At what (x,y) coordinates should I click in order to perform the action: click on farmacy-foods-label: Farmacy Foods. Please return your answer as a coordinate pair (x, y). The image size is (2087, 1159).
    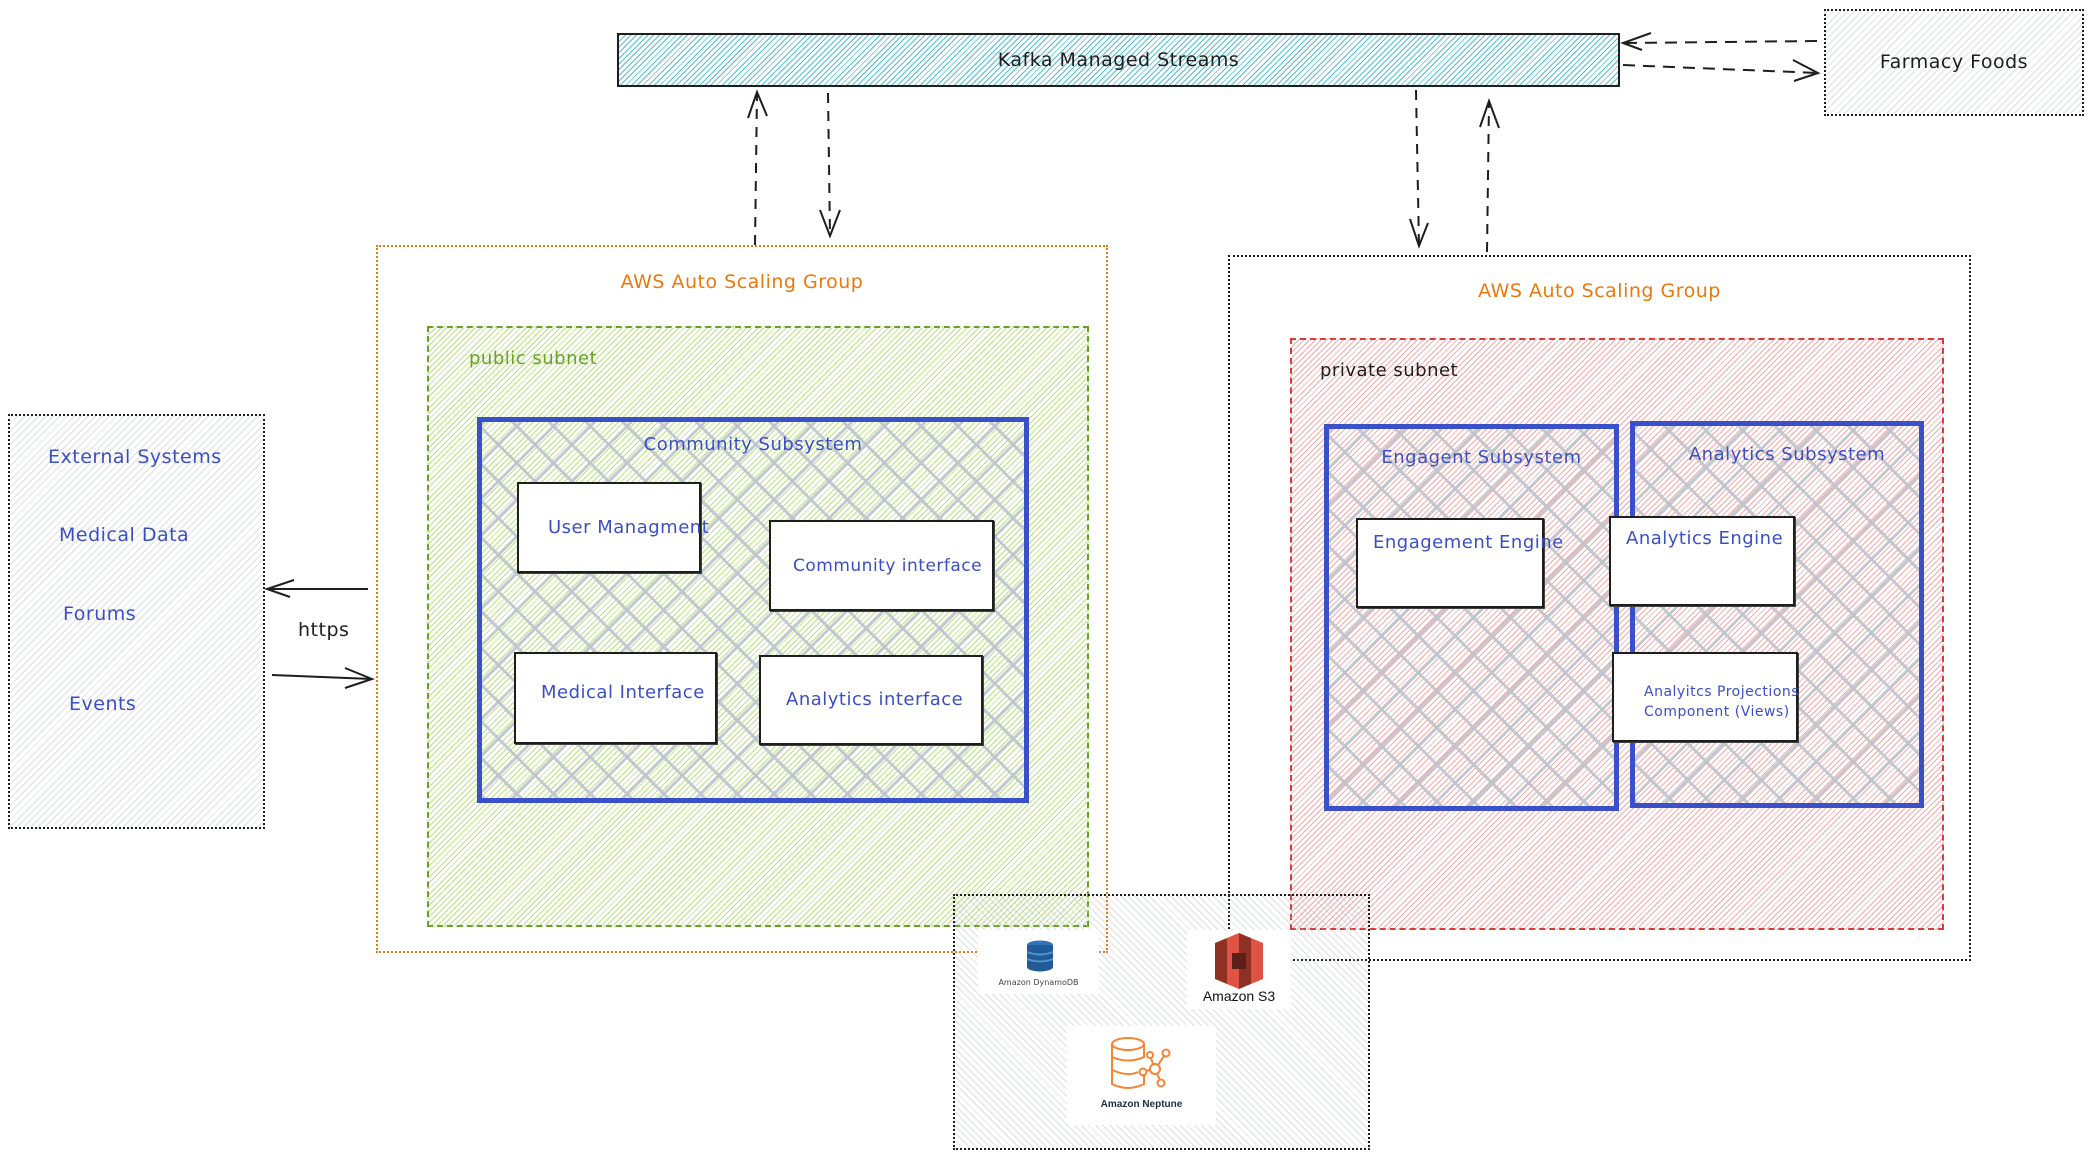
    Looking at the image, I should click on (1954, 62).